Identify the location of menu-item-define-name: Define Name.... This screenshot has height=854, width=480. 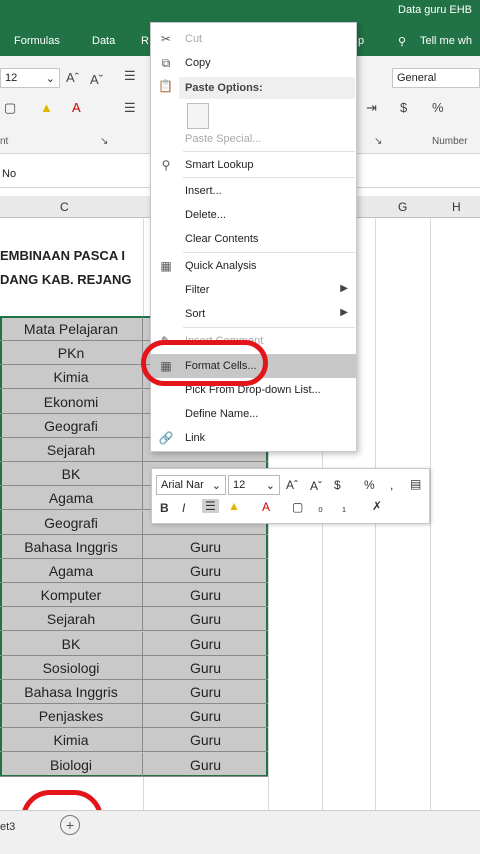
(253, 414).